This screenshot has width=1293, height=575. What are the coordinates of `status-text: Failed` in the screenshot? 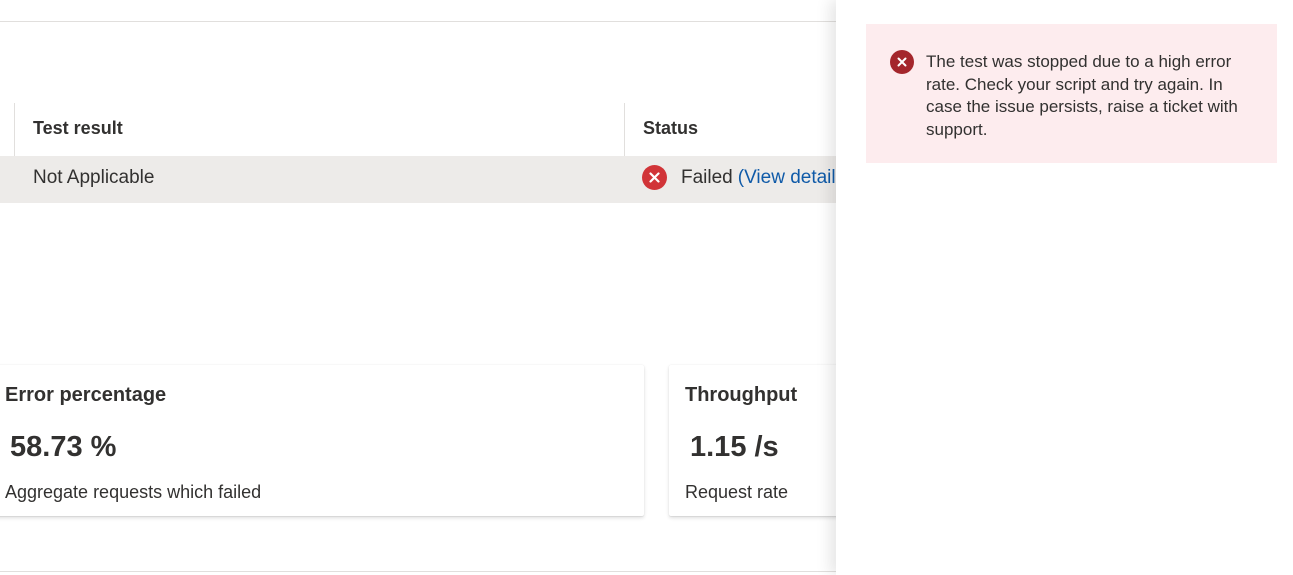 It's located at (707, 177).